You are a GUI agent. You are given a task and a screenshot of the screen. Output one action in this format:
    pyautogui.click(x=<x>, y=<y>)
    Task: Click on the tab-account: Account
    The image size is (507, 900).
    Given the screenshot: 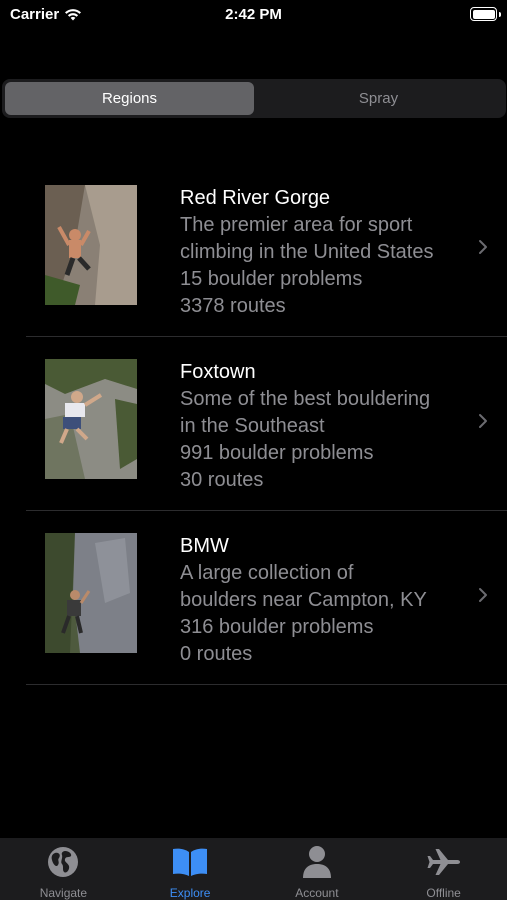 What is the action you would take?
    pyautogui.click(x=317, y=869)
    